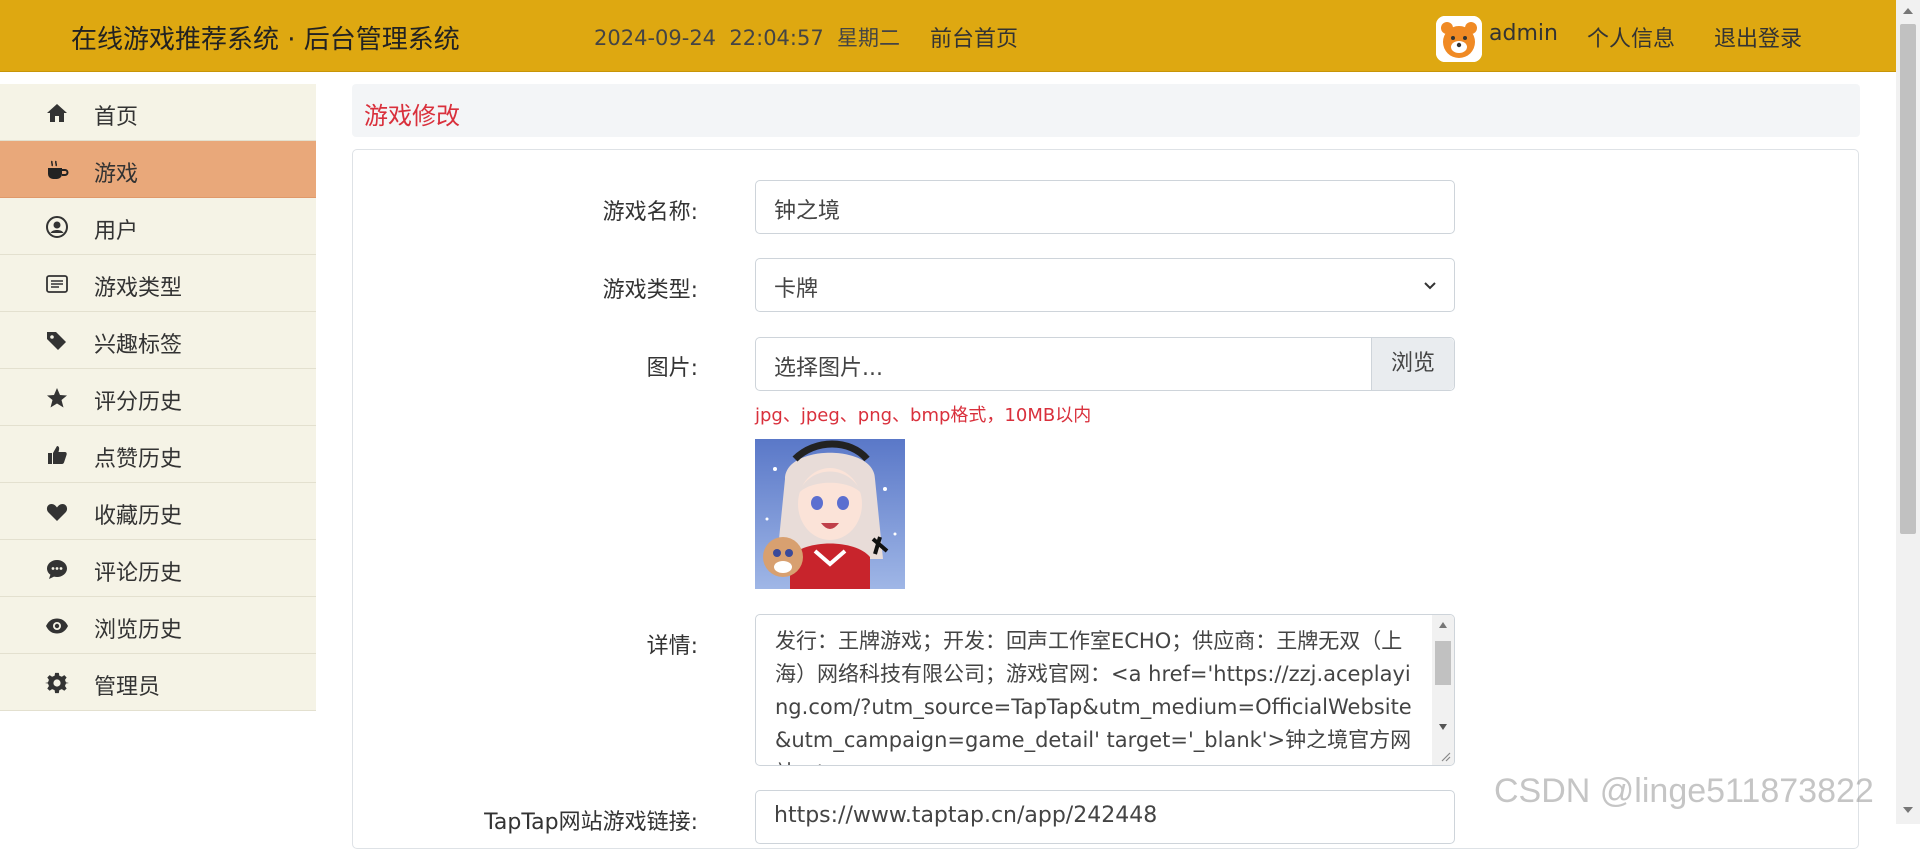 This screenshot has width=1920, height=849. Describe the element at coordinates (650, 290) in the screenshot. I see `game-type-label: 游戏类型:` at that location.